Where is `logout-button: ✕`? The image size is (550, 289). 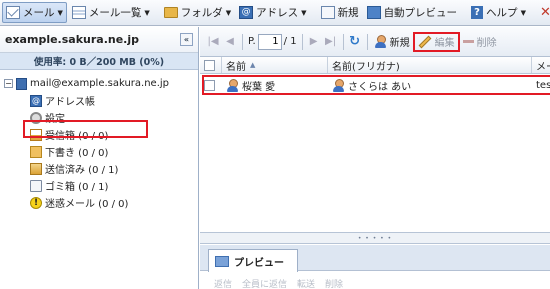 logout-button: ✕ is located at coordinates (543, 12).